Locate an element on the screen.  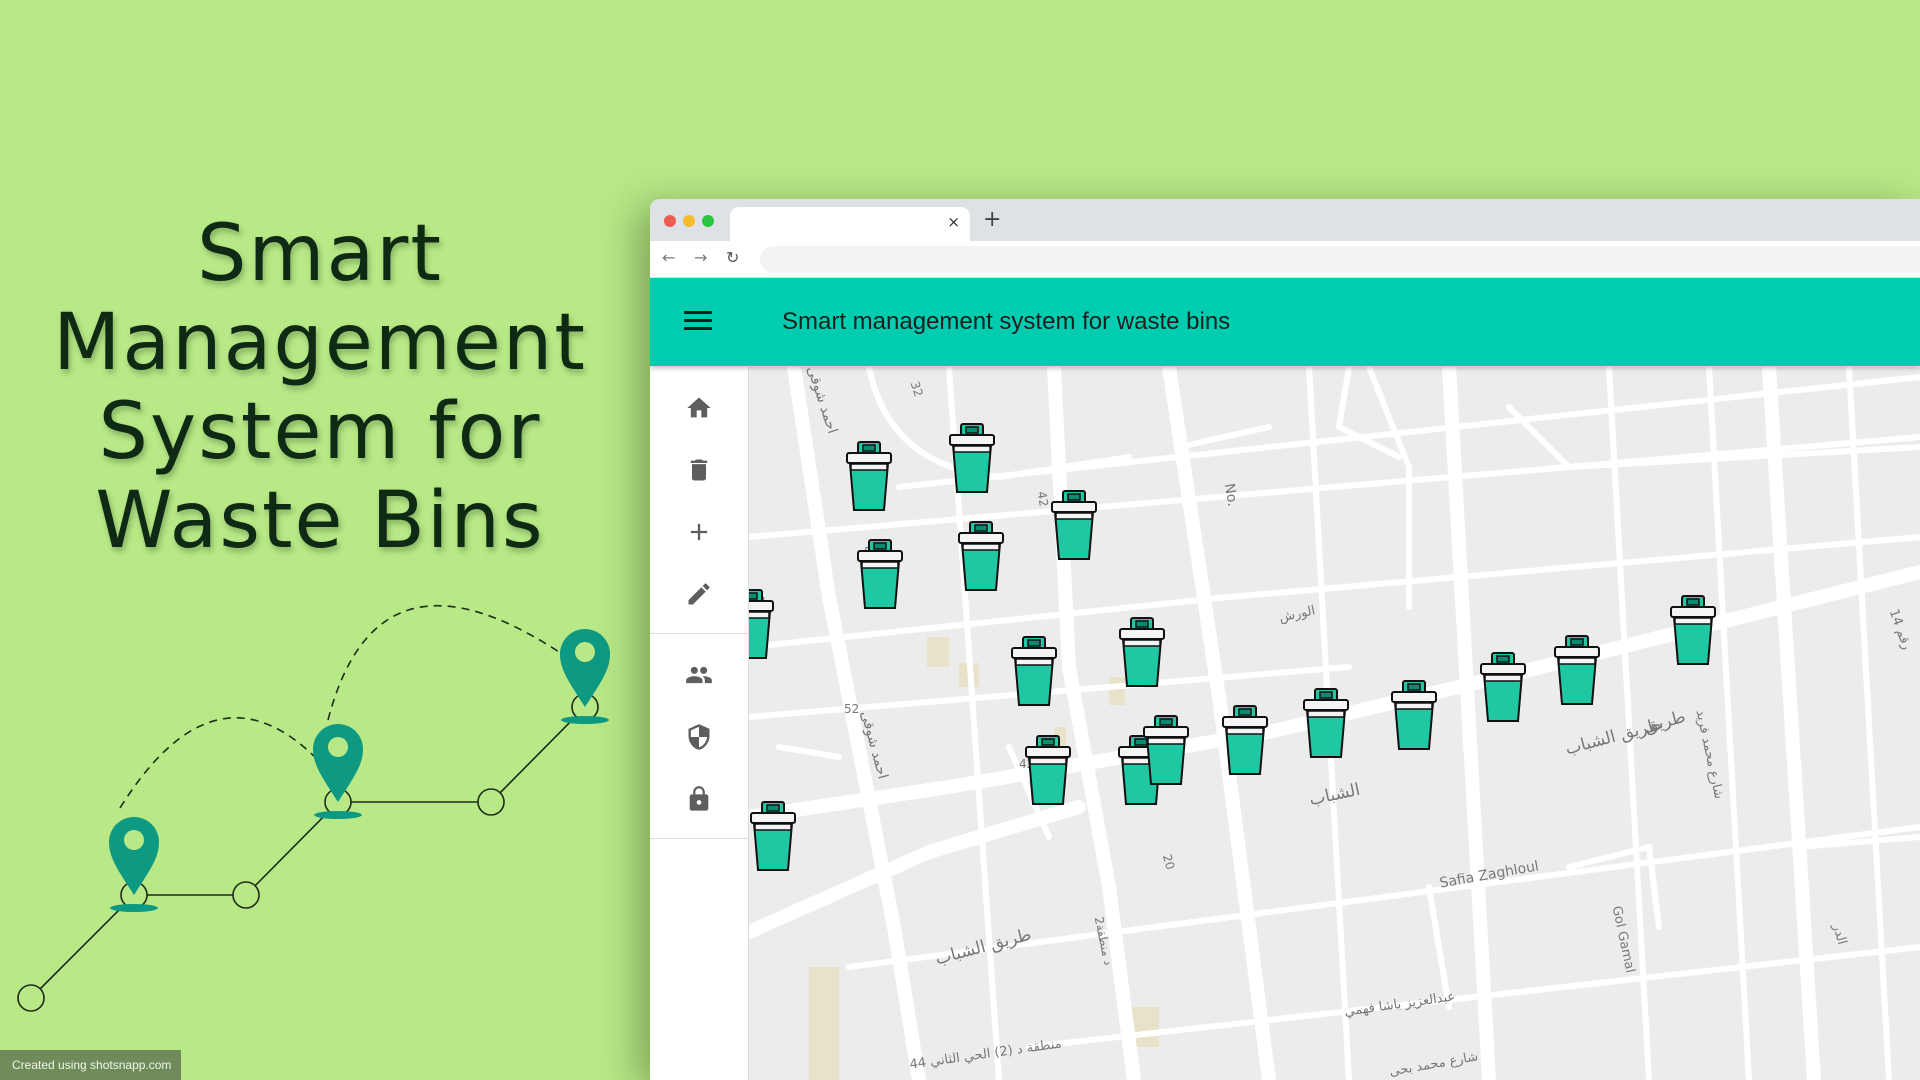
hero-title-line: Waste Bins is located at coordinates (320, 521).